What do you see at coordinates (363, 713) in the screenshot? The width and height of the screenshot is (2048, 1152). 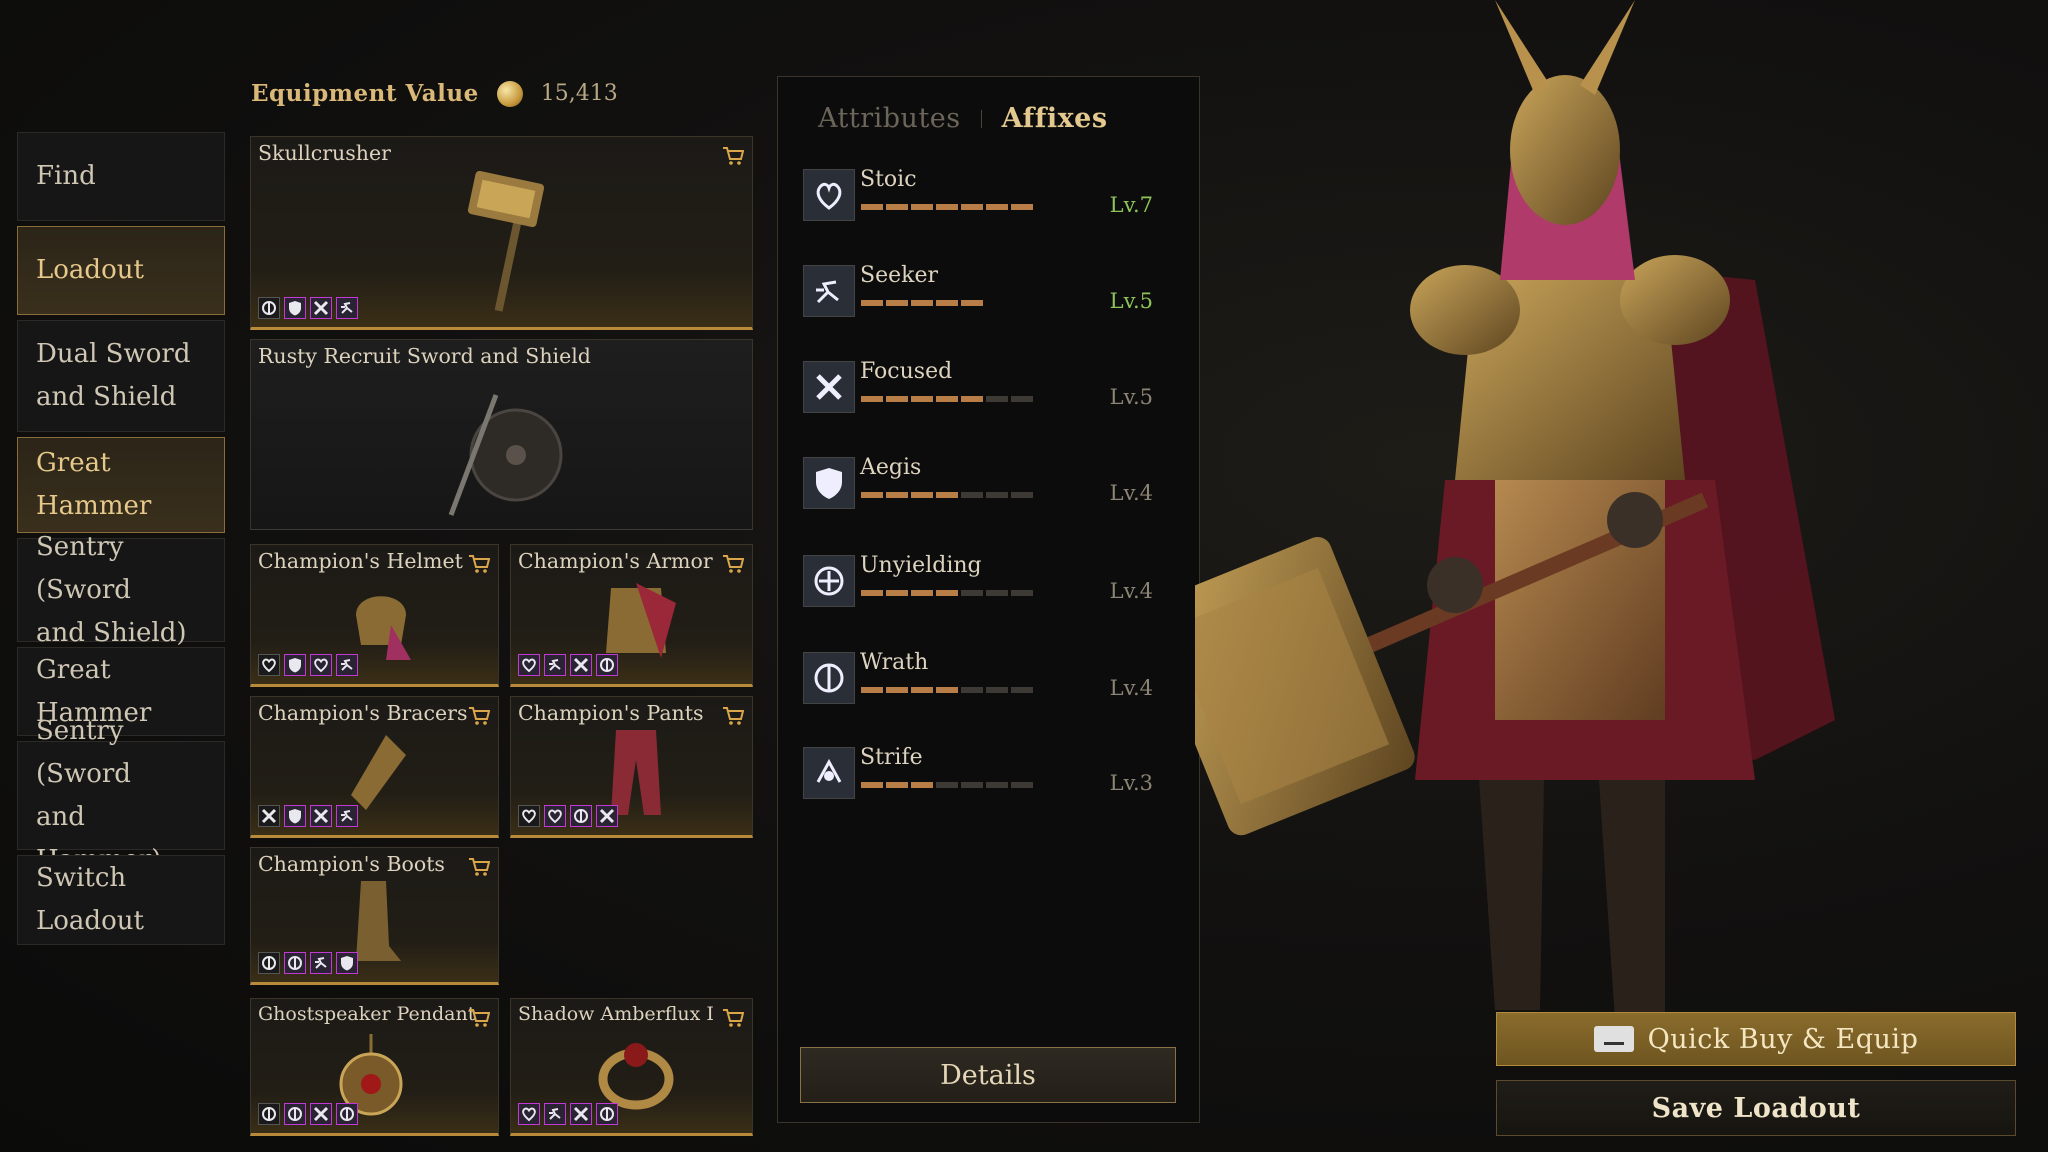 I see `item-name: Champion's Bracers` at bounding box center [363, 713].